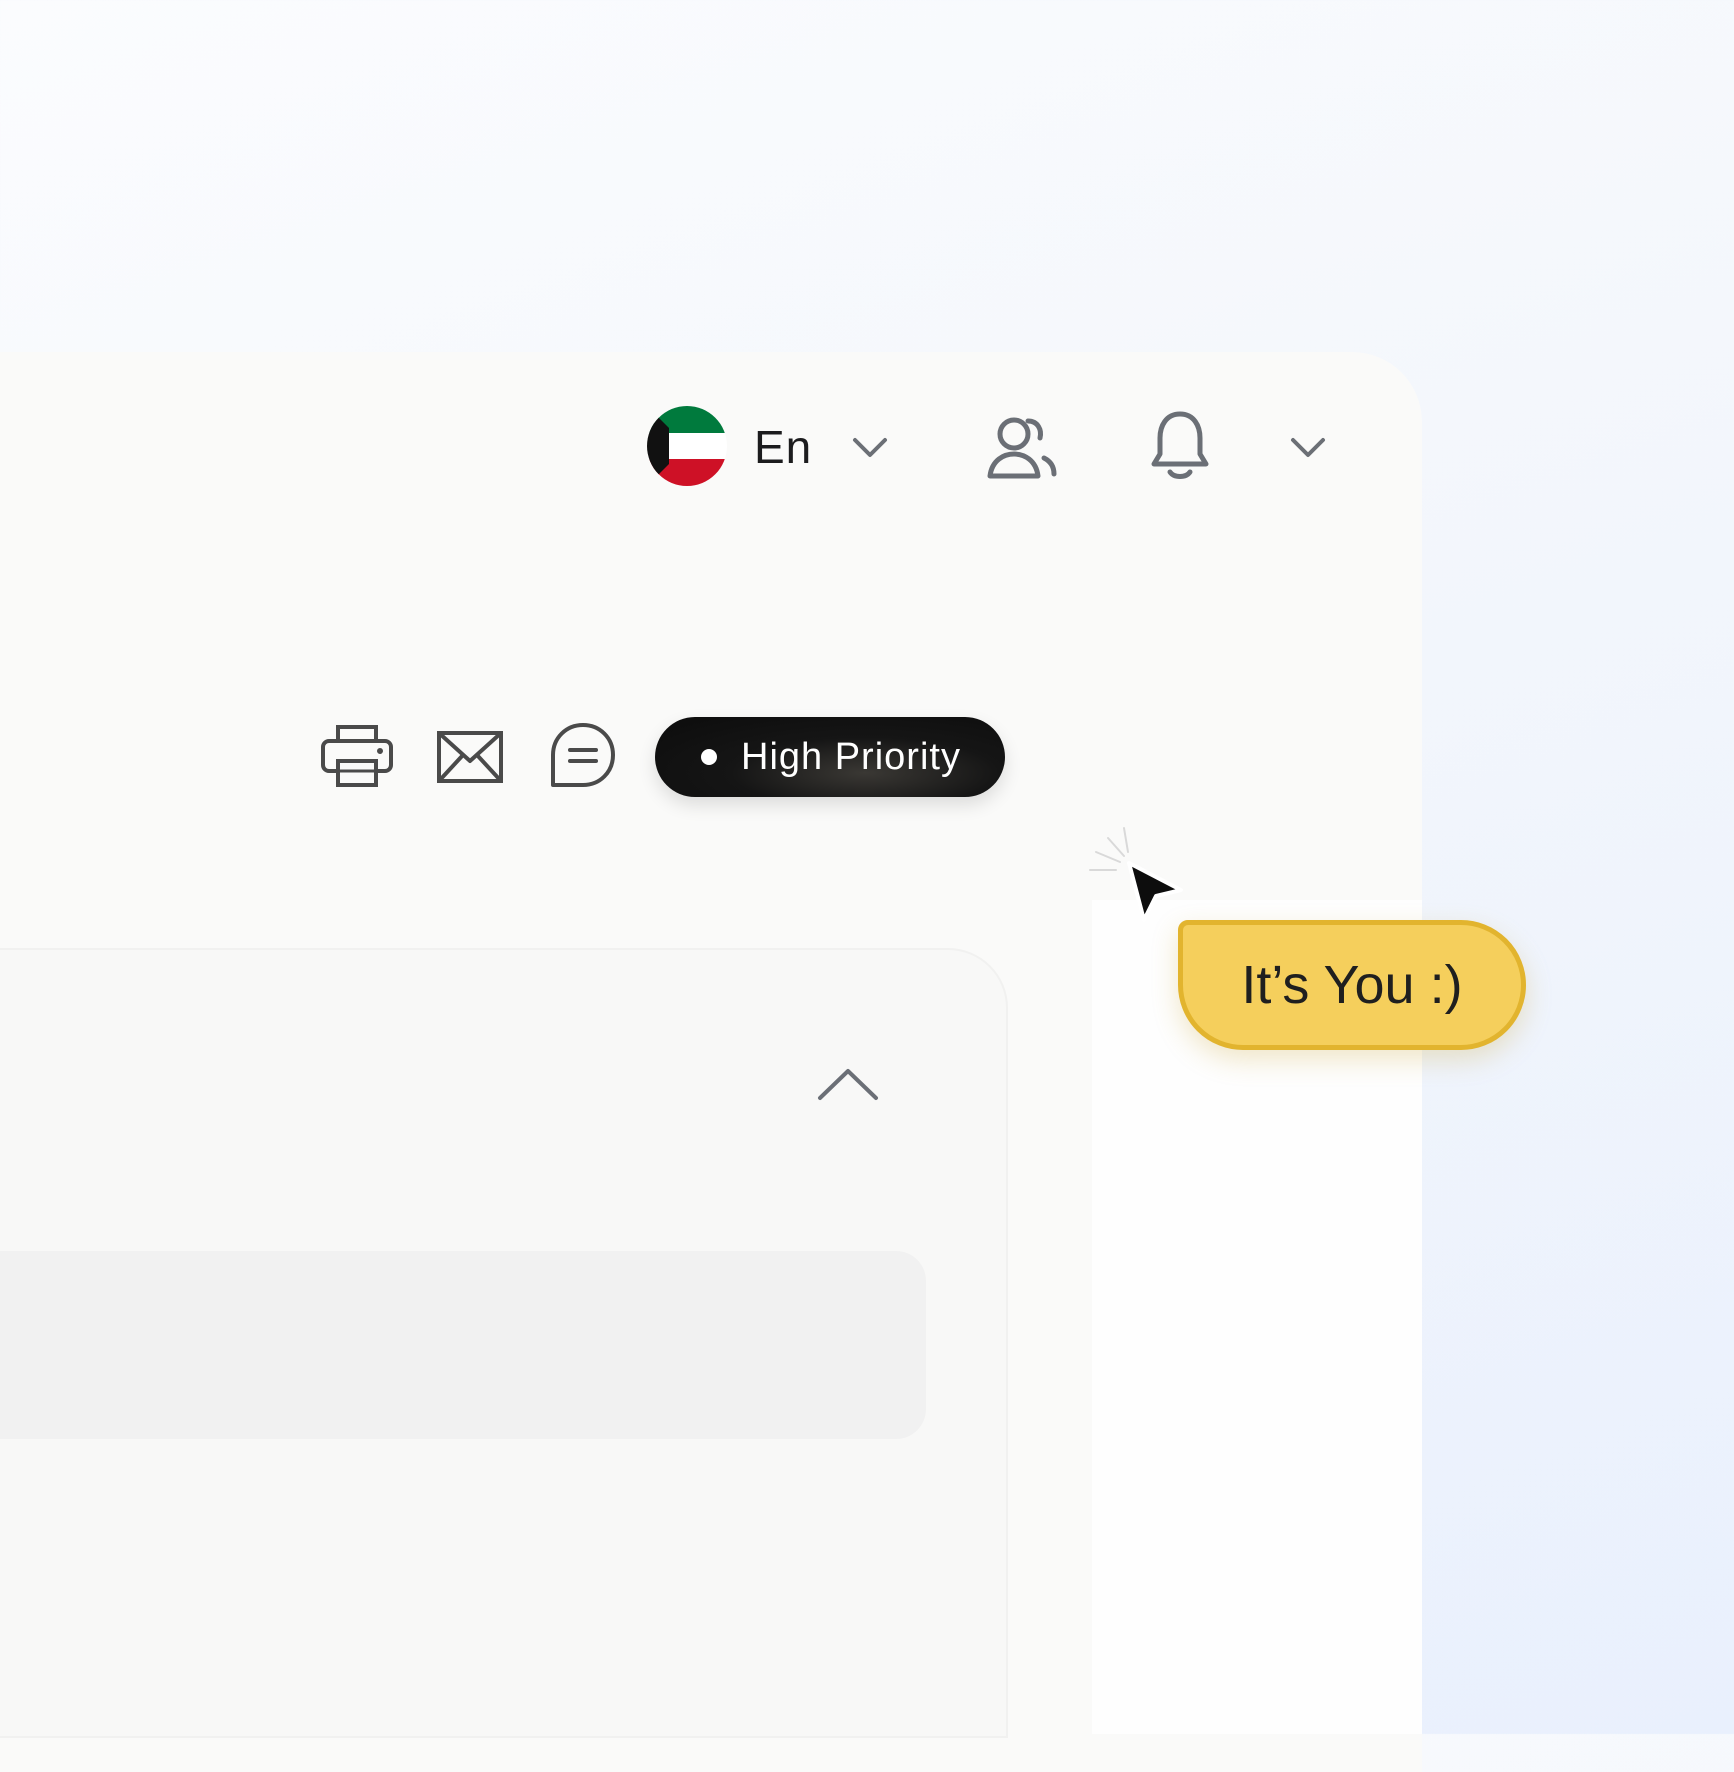 The height and width of the screenshot is (1772, 1734). What do you see at coordinates (783, 447) in the screenshot?
I see `language-label: En` at bounding box center [783, 447].